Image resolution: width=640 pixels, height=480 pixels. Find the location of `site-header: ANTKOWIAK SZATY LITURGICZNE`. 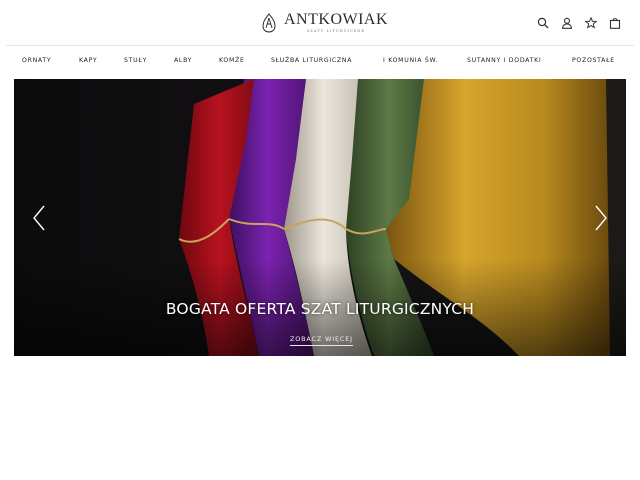

site-header: ANTKOWIAK SZATY LITURGICZNE is located at coordinates (320, 23).